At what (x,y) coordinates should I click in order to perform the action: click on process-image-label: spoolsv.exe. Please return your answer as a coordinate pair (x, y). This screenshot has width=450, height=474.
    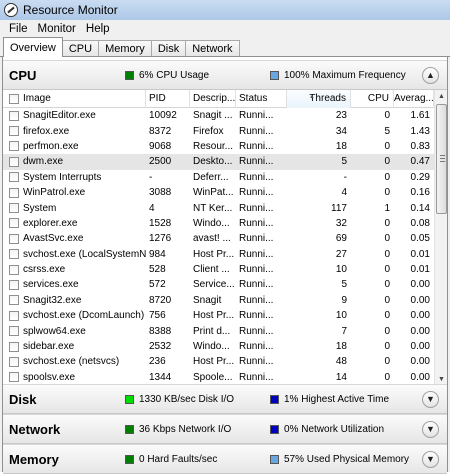
    Looking at the image, I should click on (49, 377).